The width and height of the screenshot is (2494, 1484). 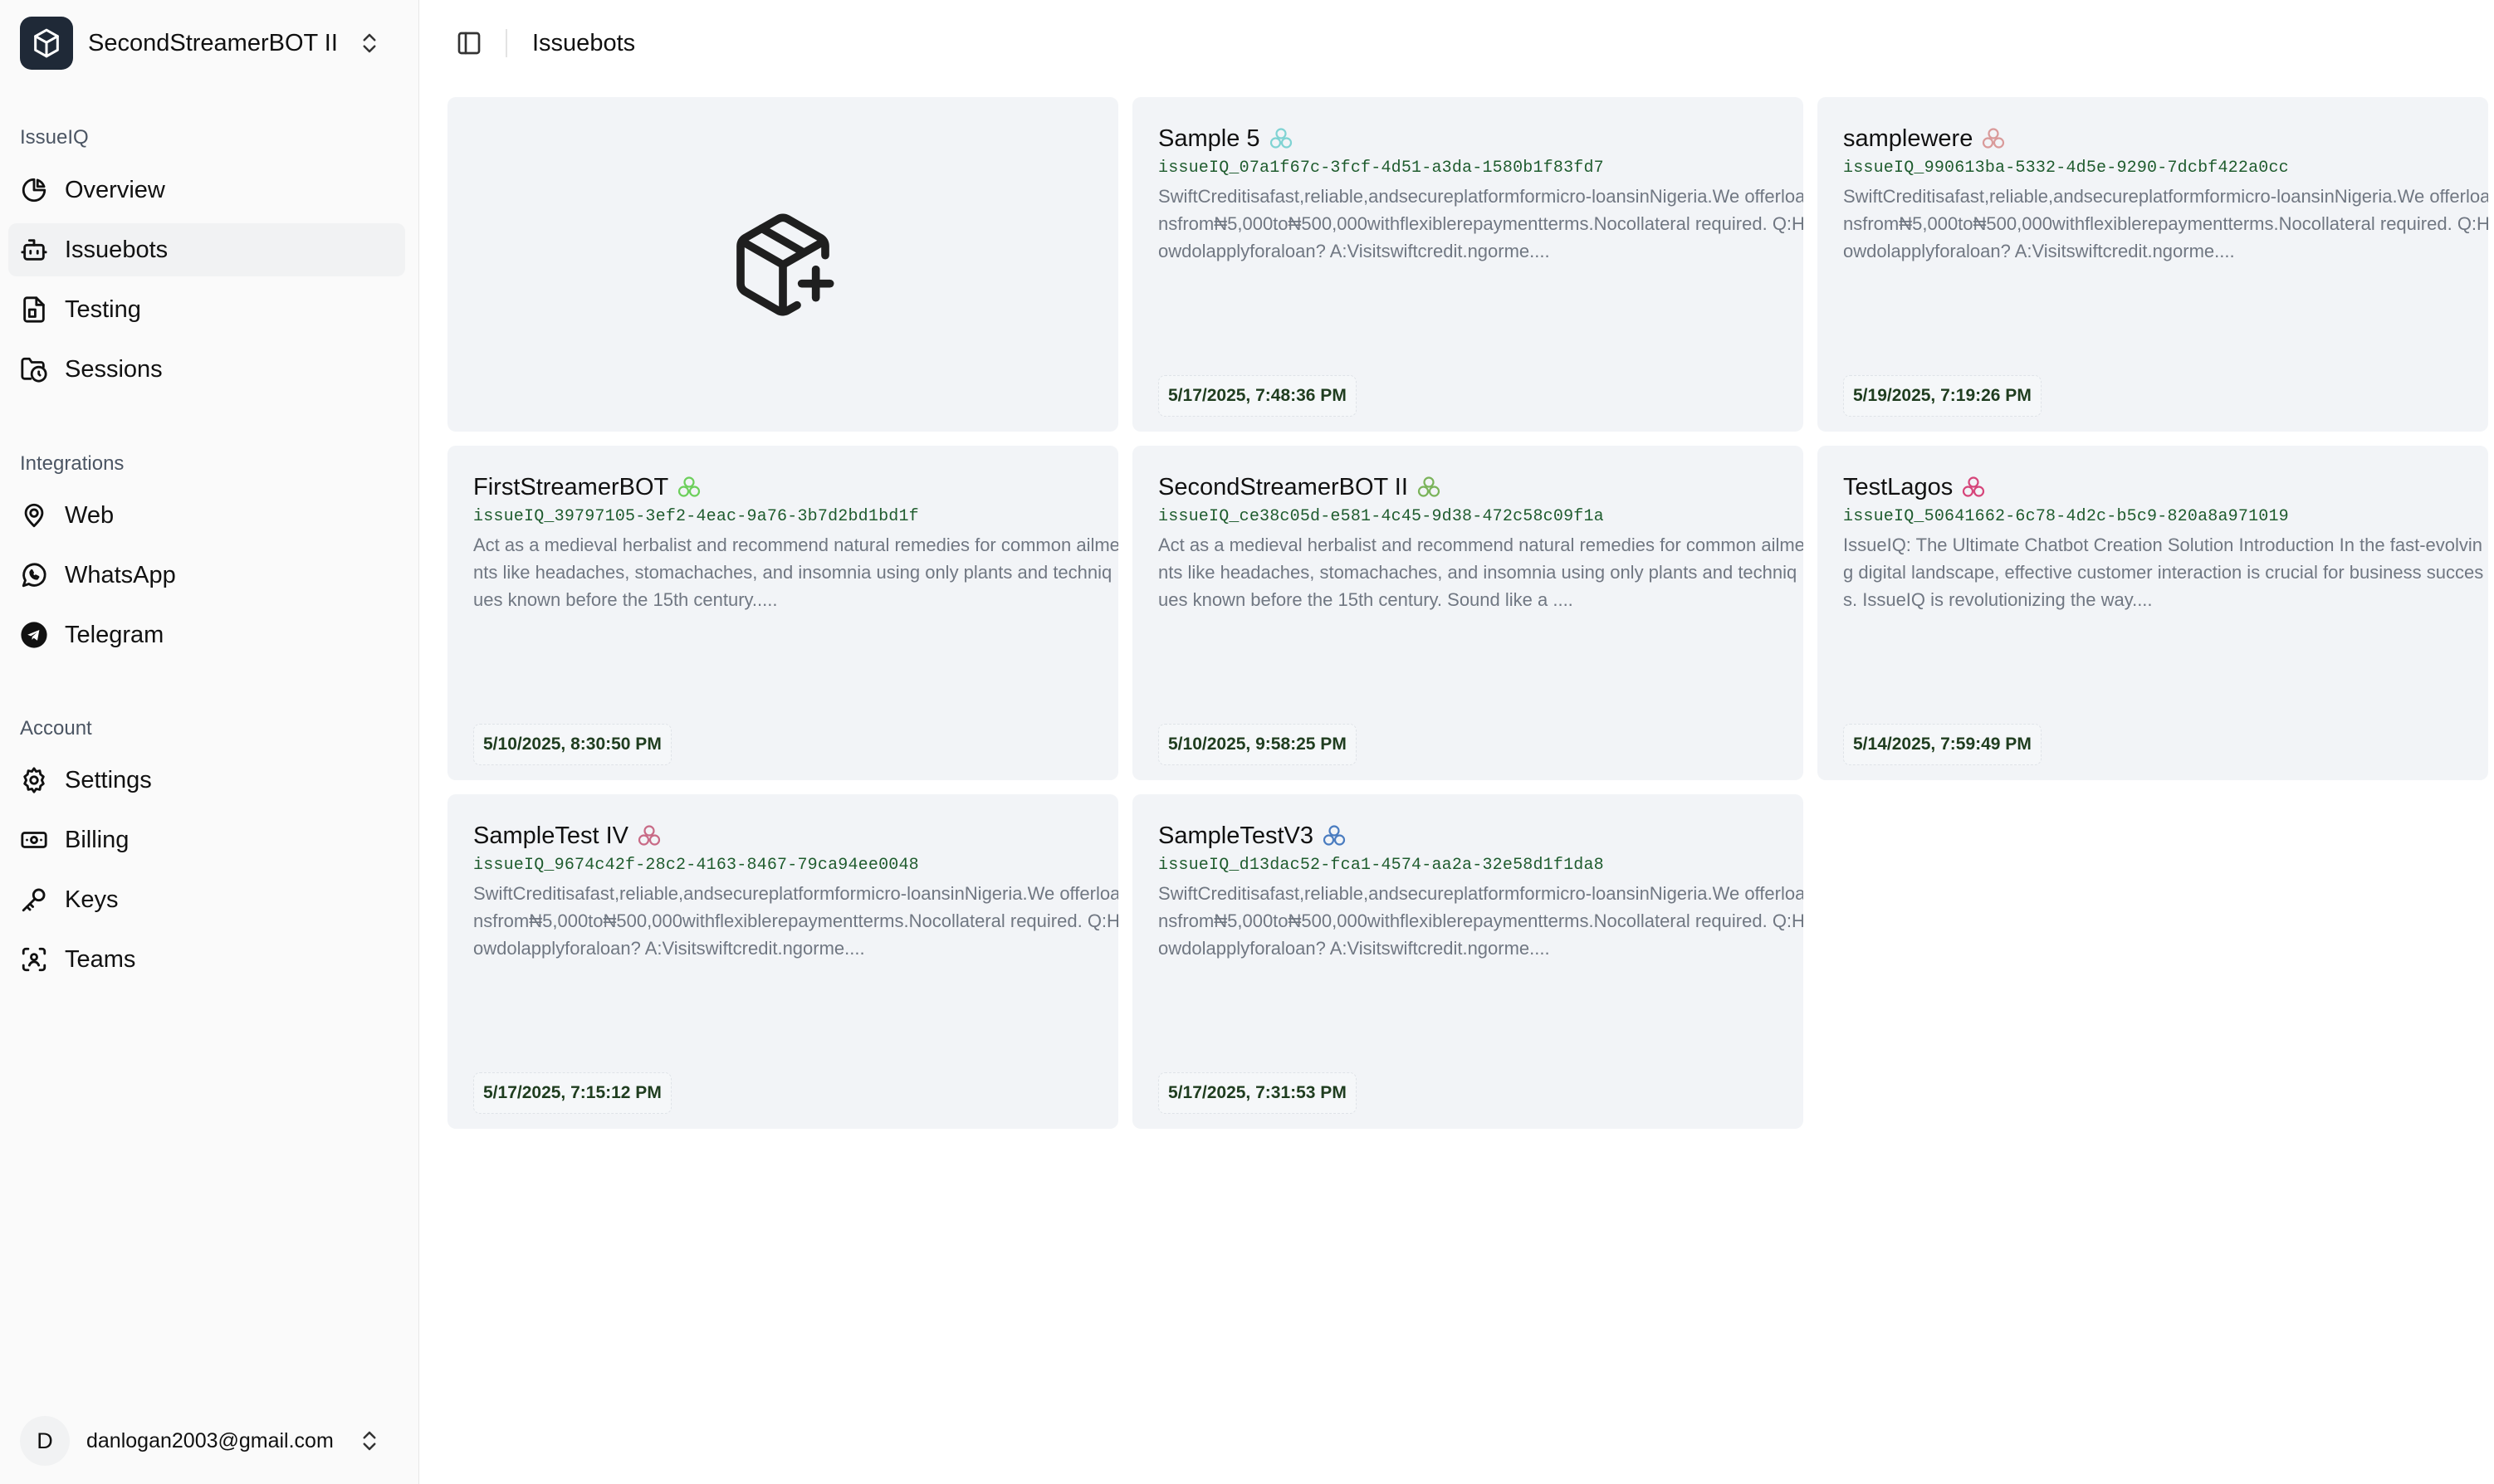 What do you see at coordinates (108, 779) in the screenshot?
I see `sidebar-item-label: Settings` at bounding box center [108, 779].